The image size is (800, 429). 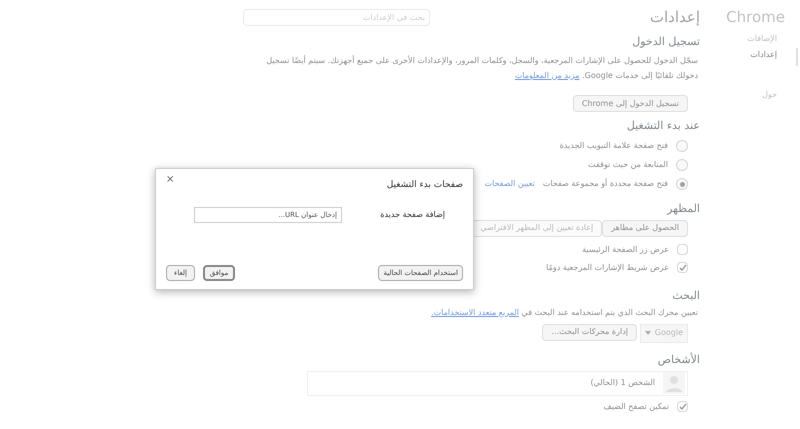 I want to click on section-heading: الأشخاص, so click(x=679, y=359).